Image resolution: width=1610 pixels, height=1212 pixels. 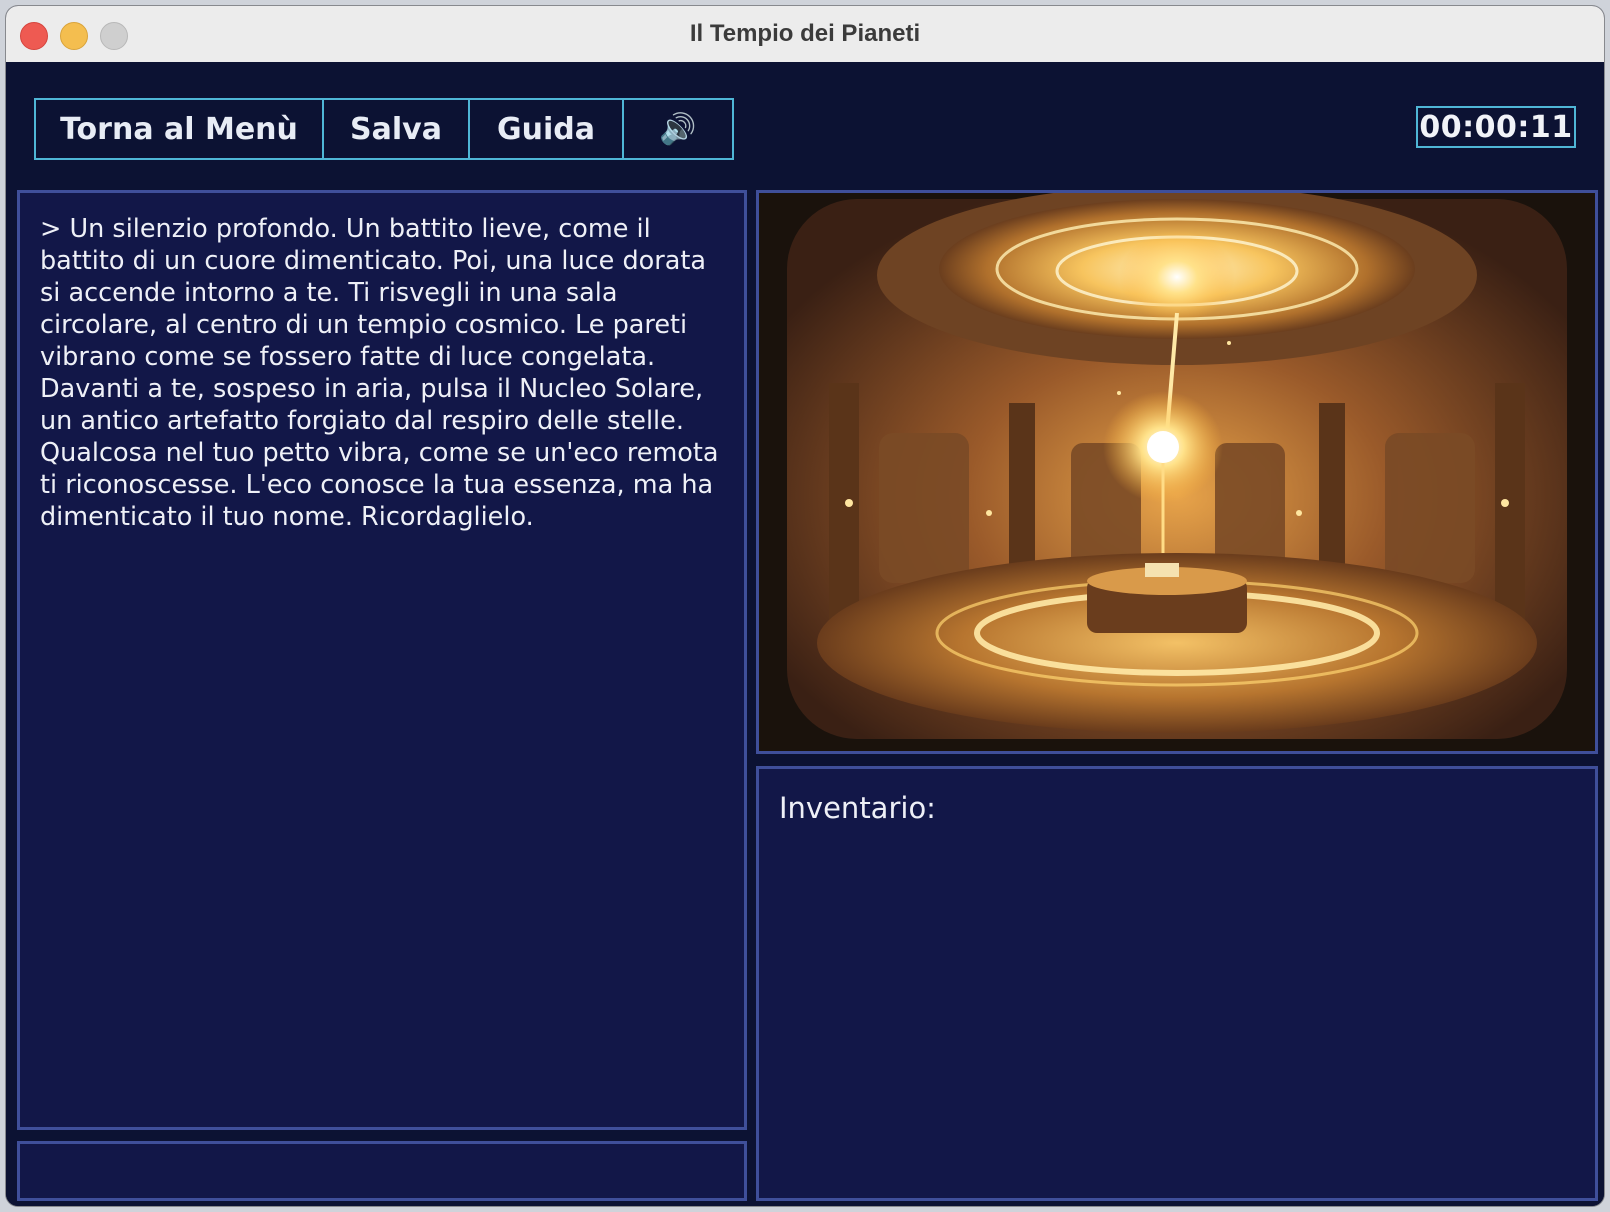 I want to click on command-input, so click(x=382, y=1171).